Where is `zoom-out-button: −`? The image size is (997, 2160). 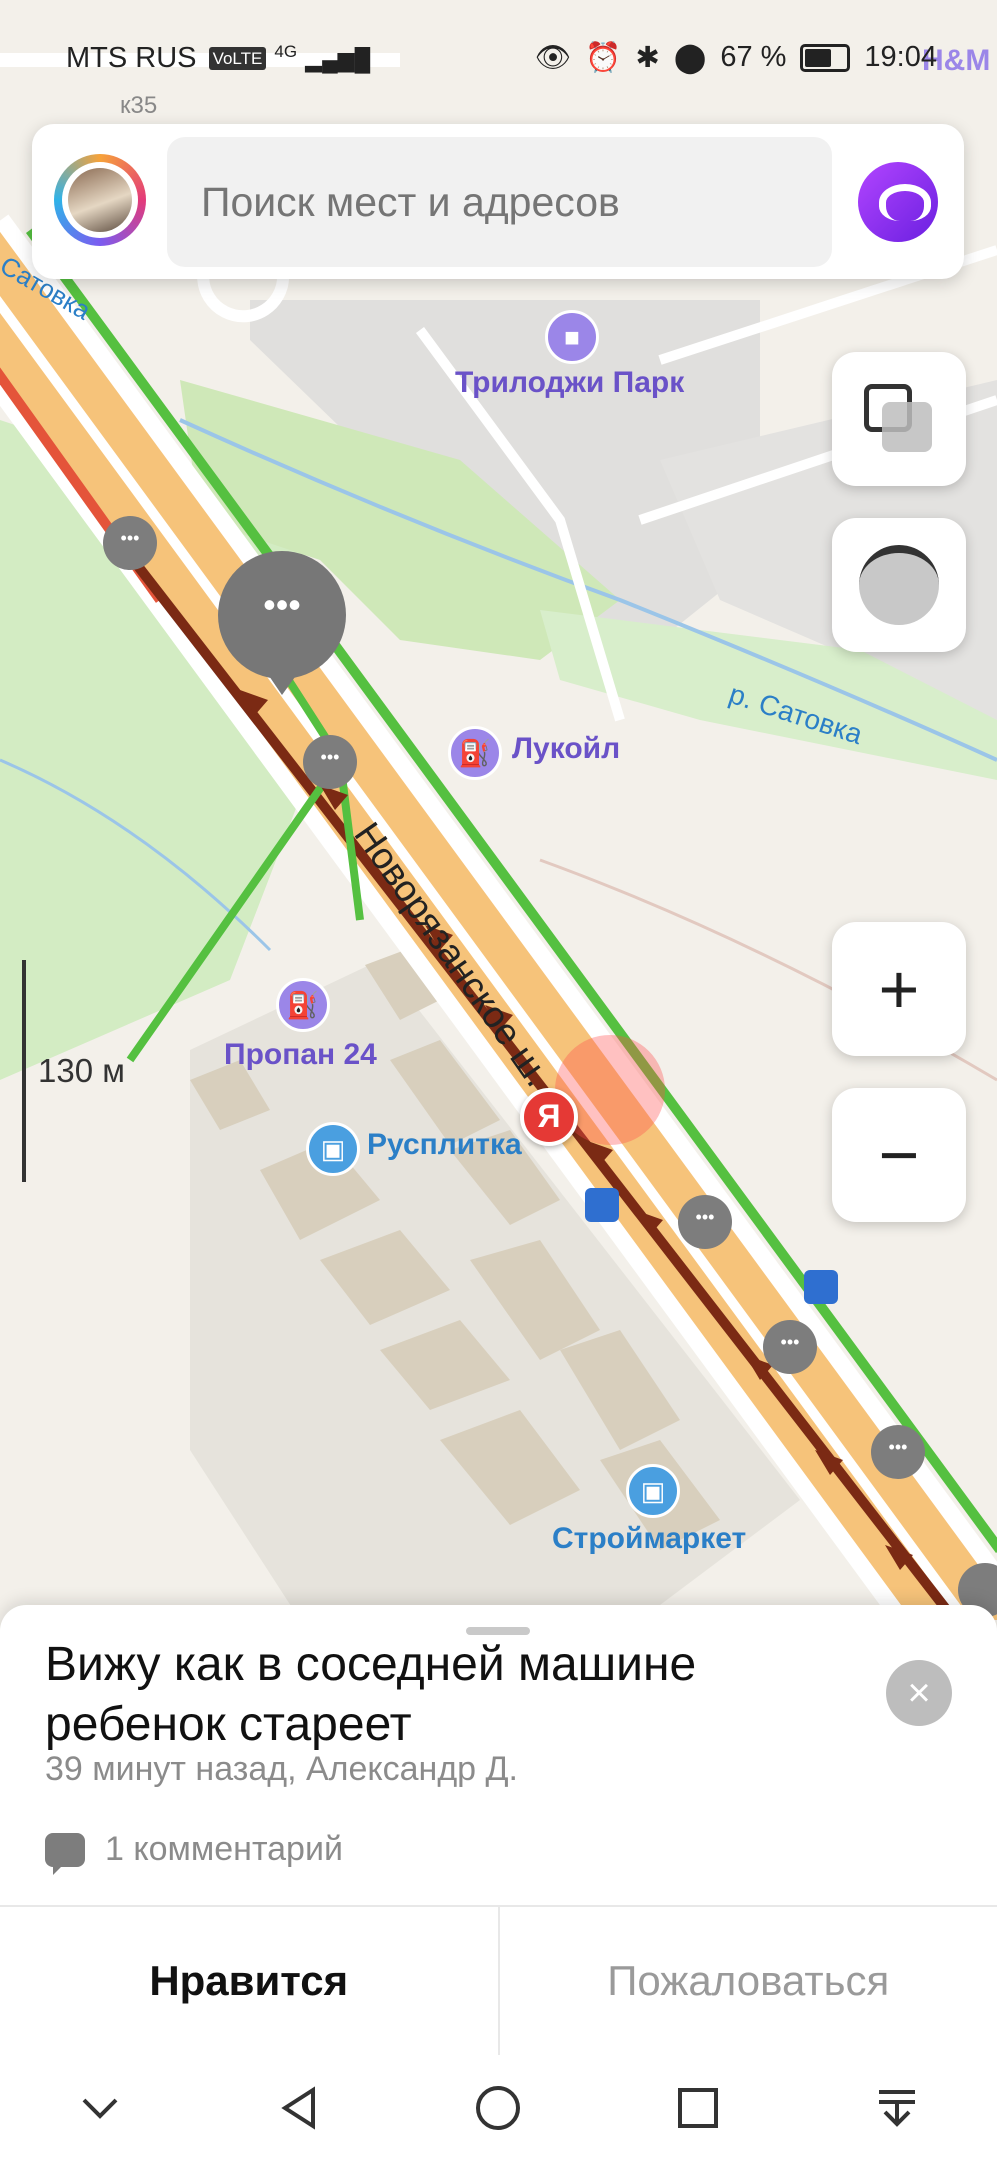 zoom-out-button: − is located at coordinates (899, 1155).